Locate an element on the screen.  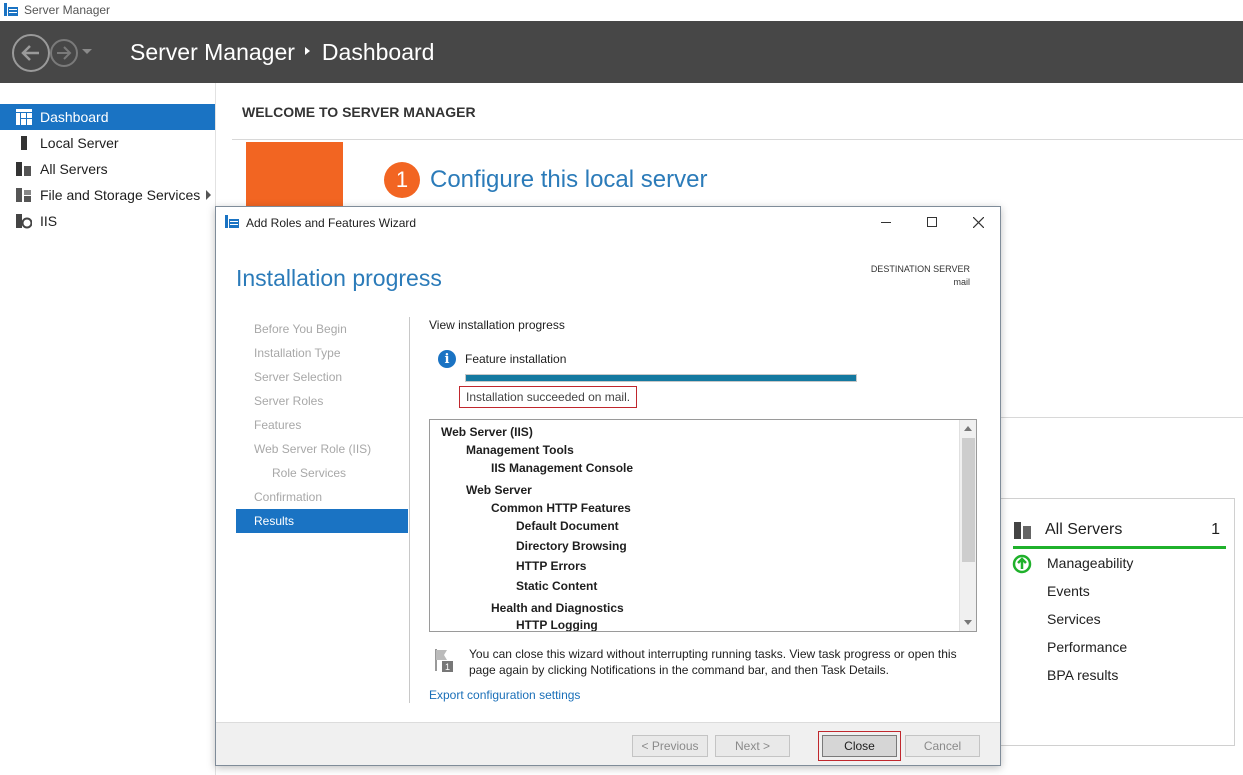
minimize-icon is located at coordinates (886, 222).